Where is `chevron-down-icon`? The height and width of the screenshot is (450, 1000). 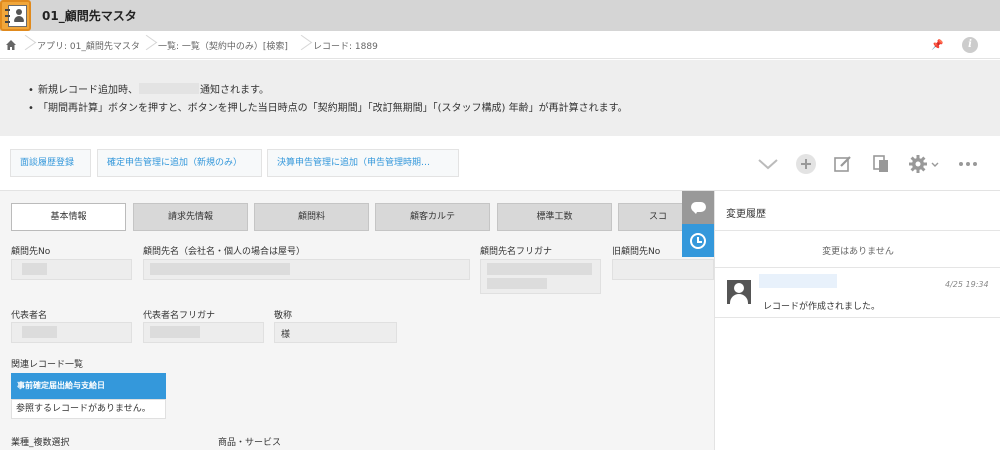
chevron-down-icon is located at coordinates (768, 164).